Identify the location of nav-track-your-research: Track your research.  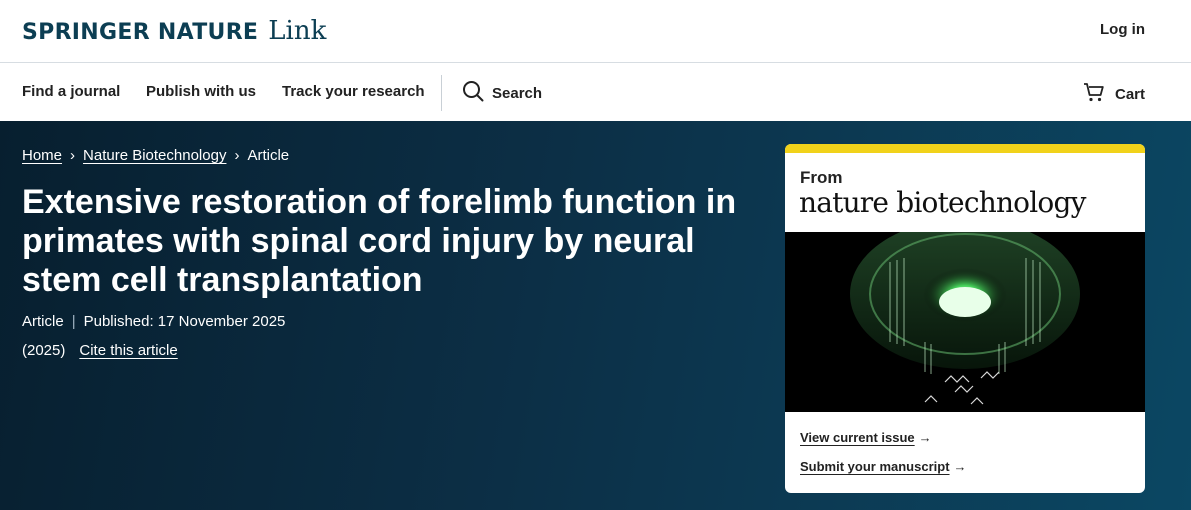
(353, 91).